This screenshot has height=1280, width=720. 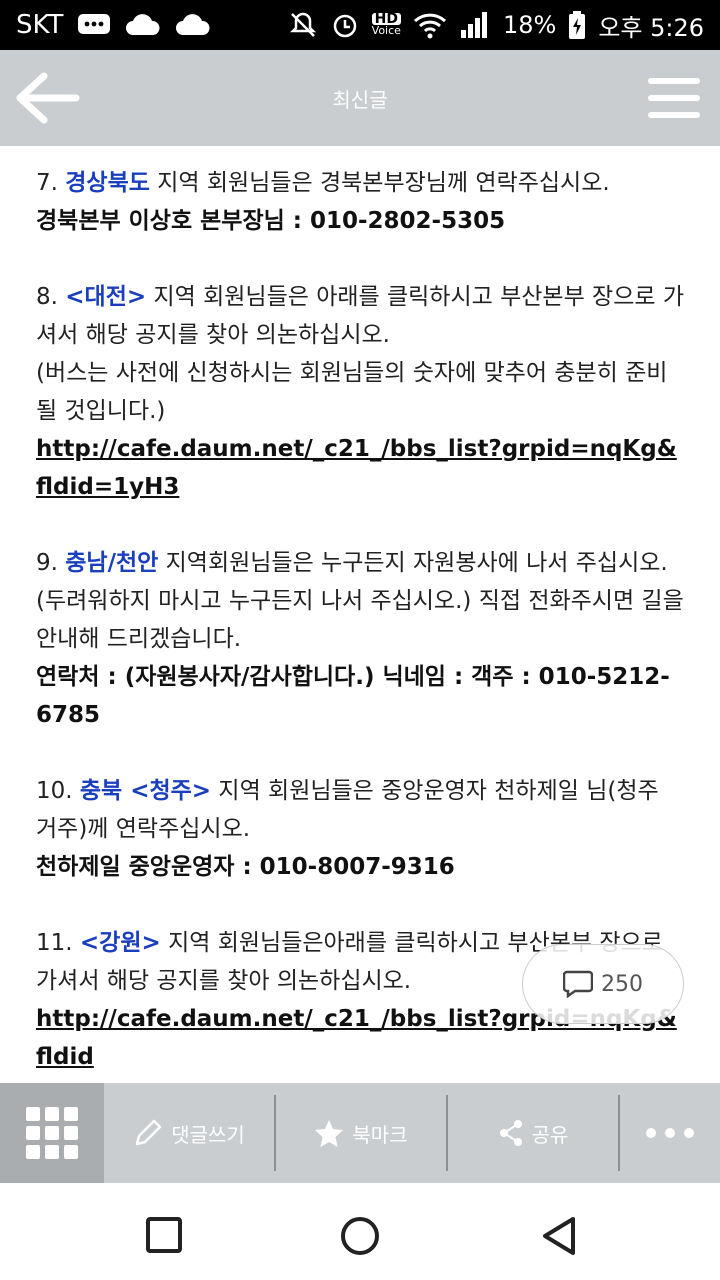 I want to click on hamburger-menu-icon, so click(x=674, y=98).